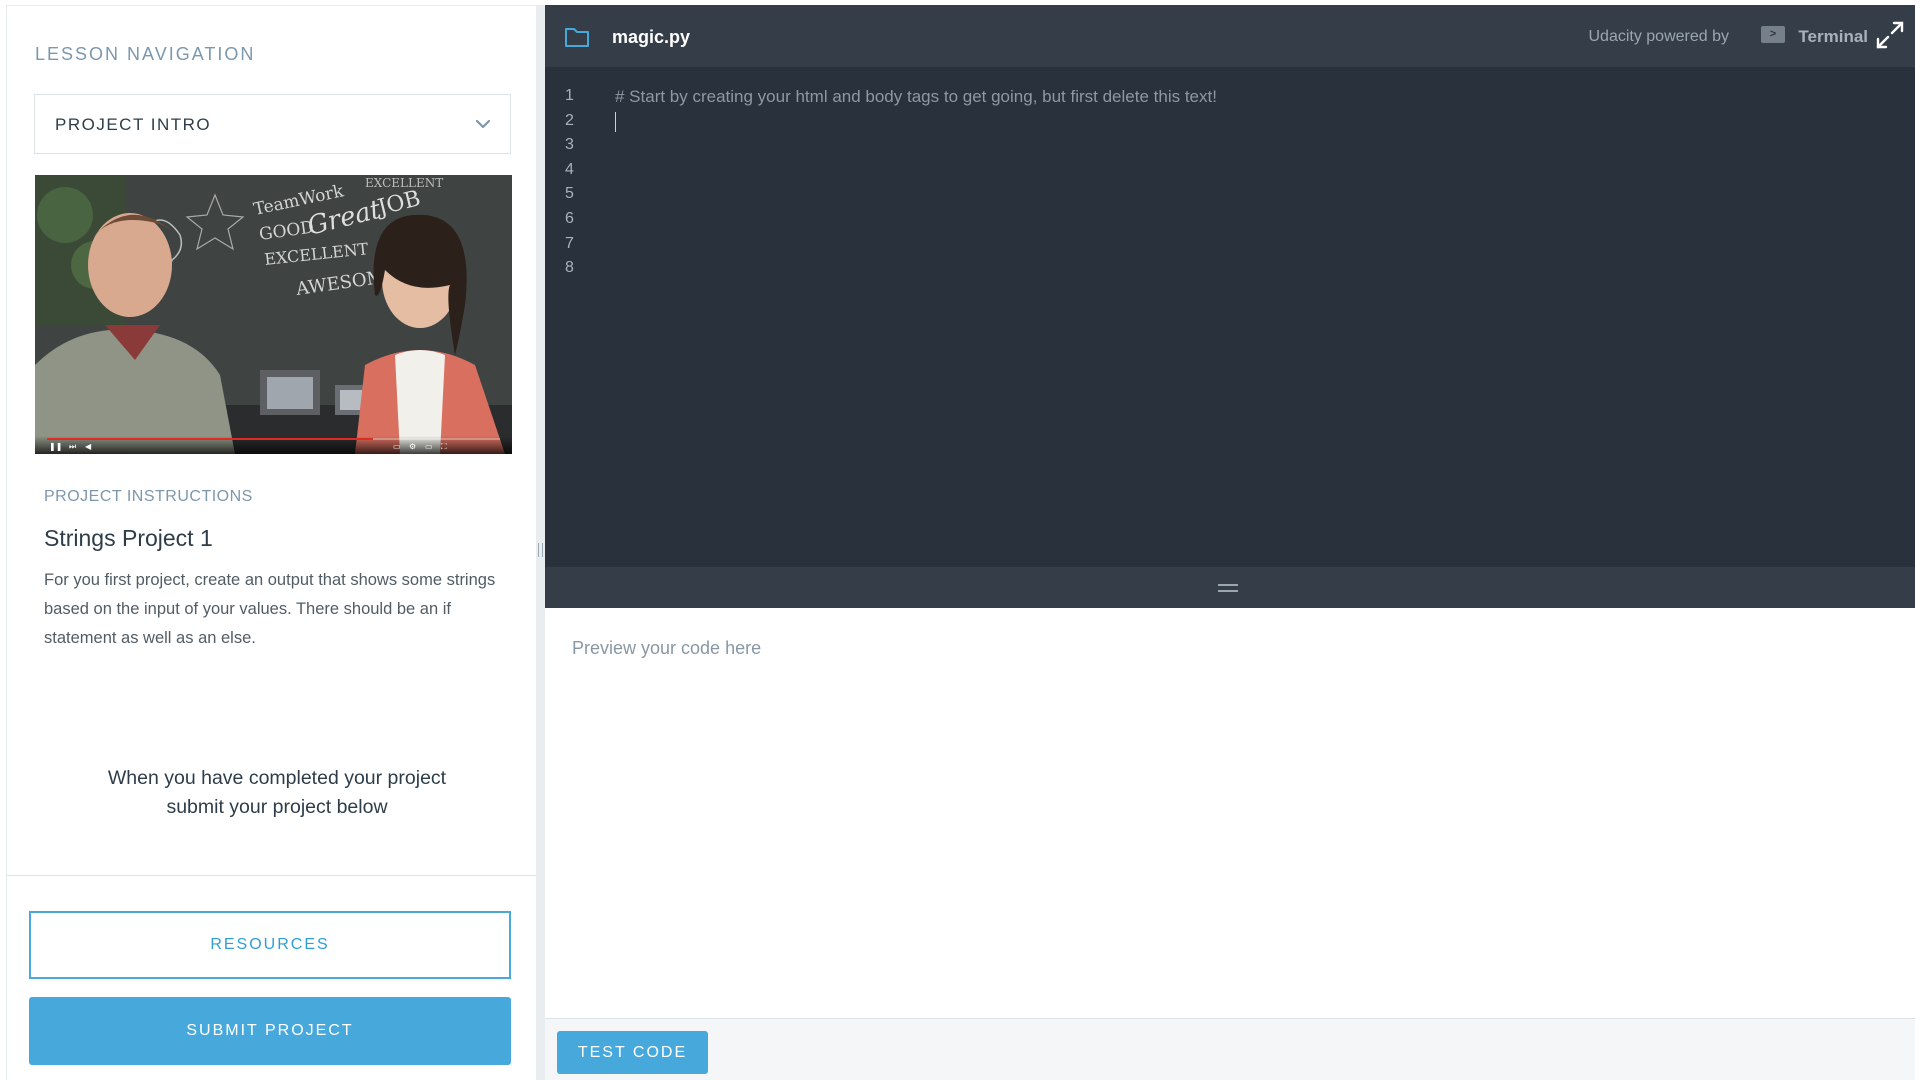 This screenshot has width=1920, height=1080. I want to click on project-instructions-heading: PROJECT INSTRUCTIONS, so click(148, 496).